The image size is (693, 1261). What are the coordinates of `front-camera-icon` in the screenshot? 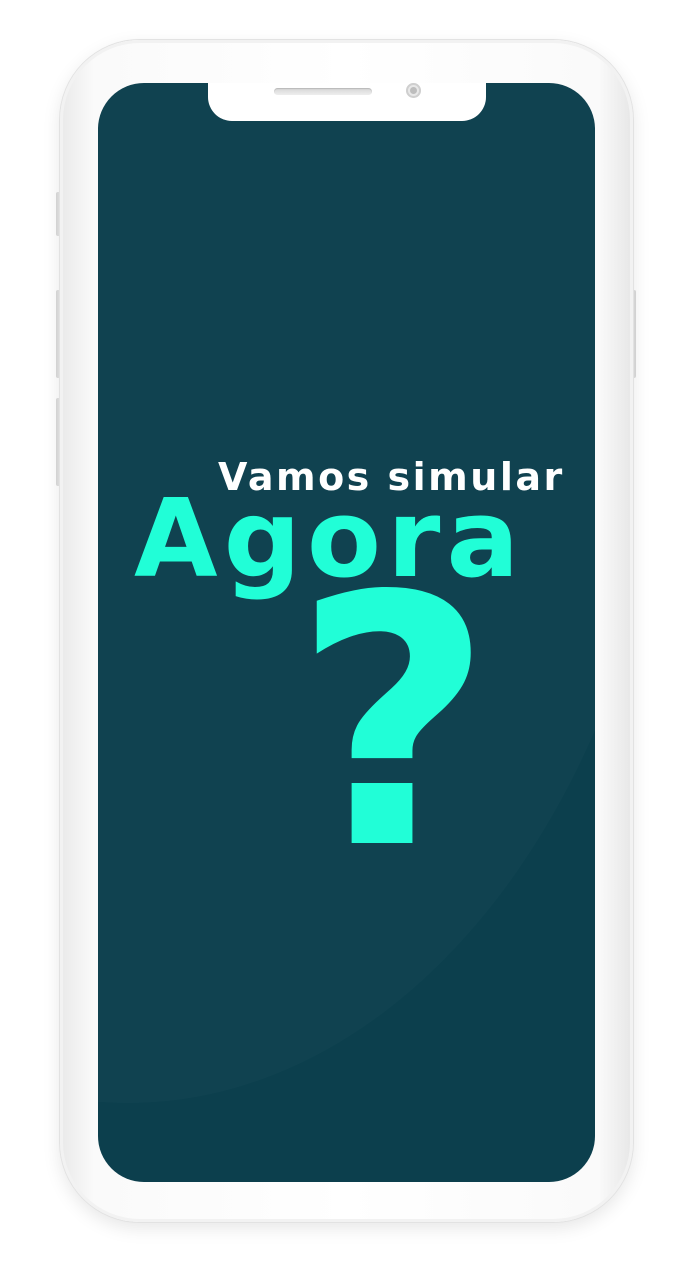 It's located at (413, 90).